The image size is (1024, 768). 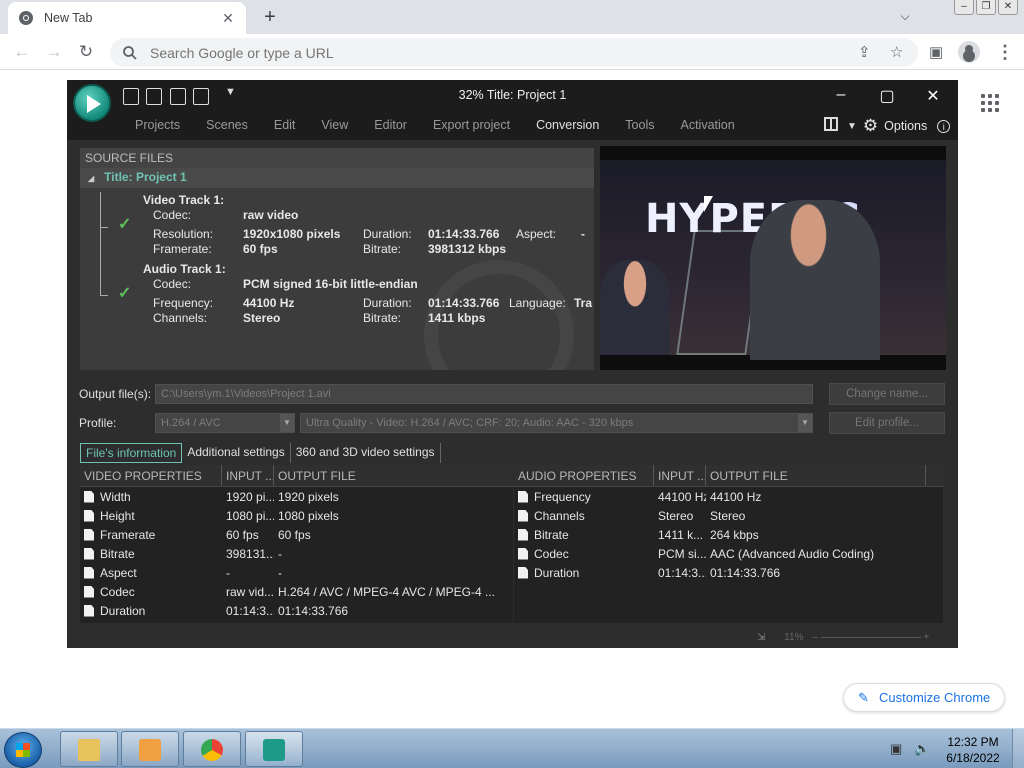 What do you see at coordinates (270, 17) in the screenshot?
I see `new-tab-button: +` at bounding box center [270, 17].